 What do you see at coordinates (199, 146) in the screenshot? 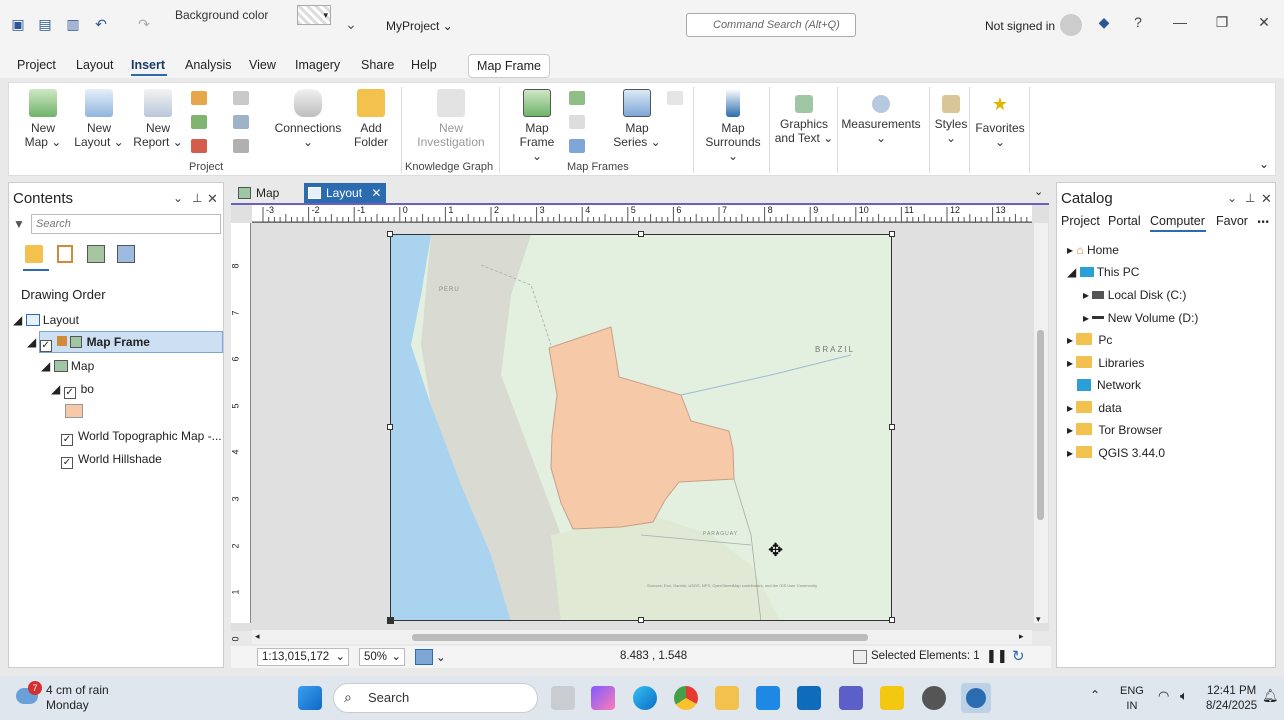
I see `task-icon` at bounding box center [199, 146].